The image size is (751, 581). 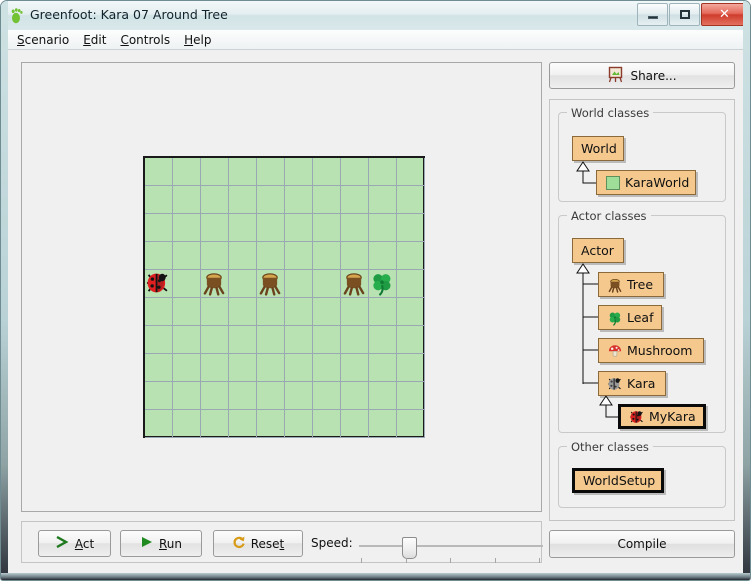 What do you see at coordinates (197, 40) in the screenshot?
I see `menu-item-help: Help` at bounding box center [197, 40].